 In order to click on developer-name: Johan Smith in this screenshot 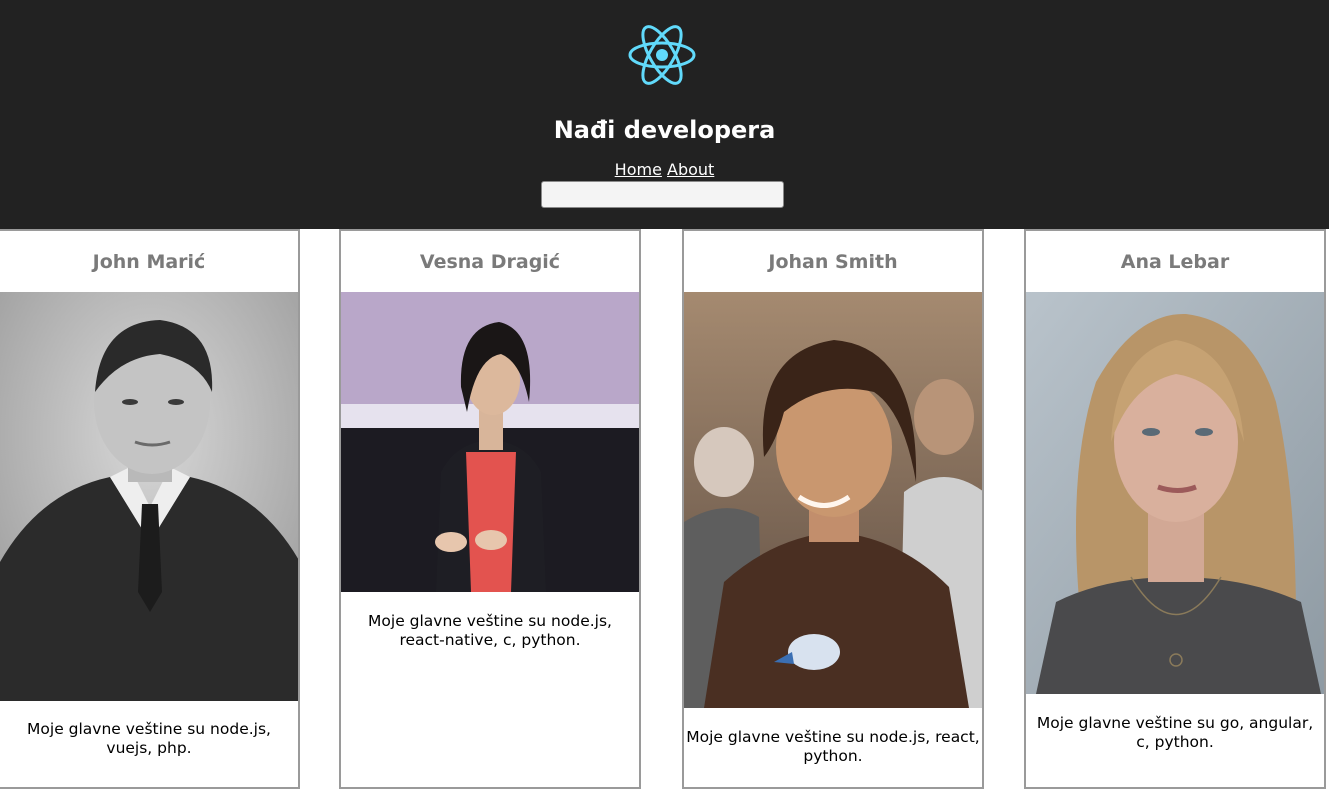, I will do `click(833, 262)`.